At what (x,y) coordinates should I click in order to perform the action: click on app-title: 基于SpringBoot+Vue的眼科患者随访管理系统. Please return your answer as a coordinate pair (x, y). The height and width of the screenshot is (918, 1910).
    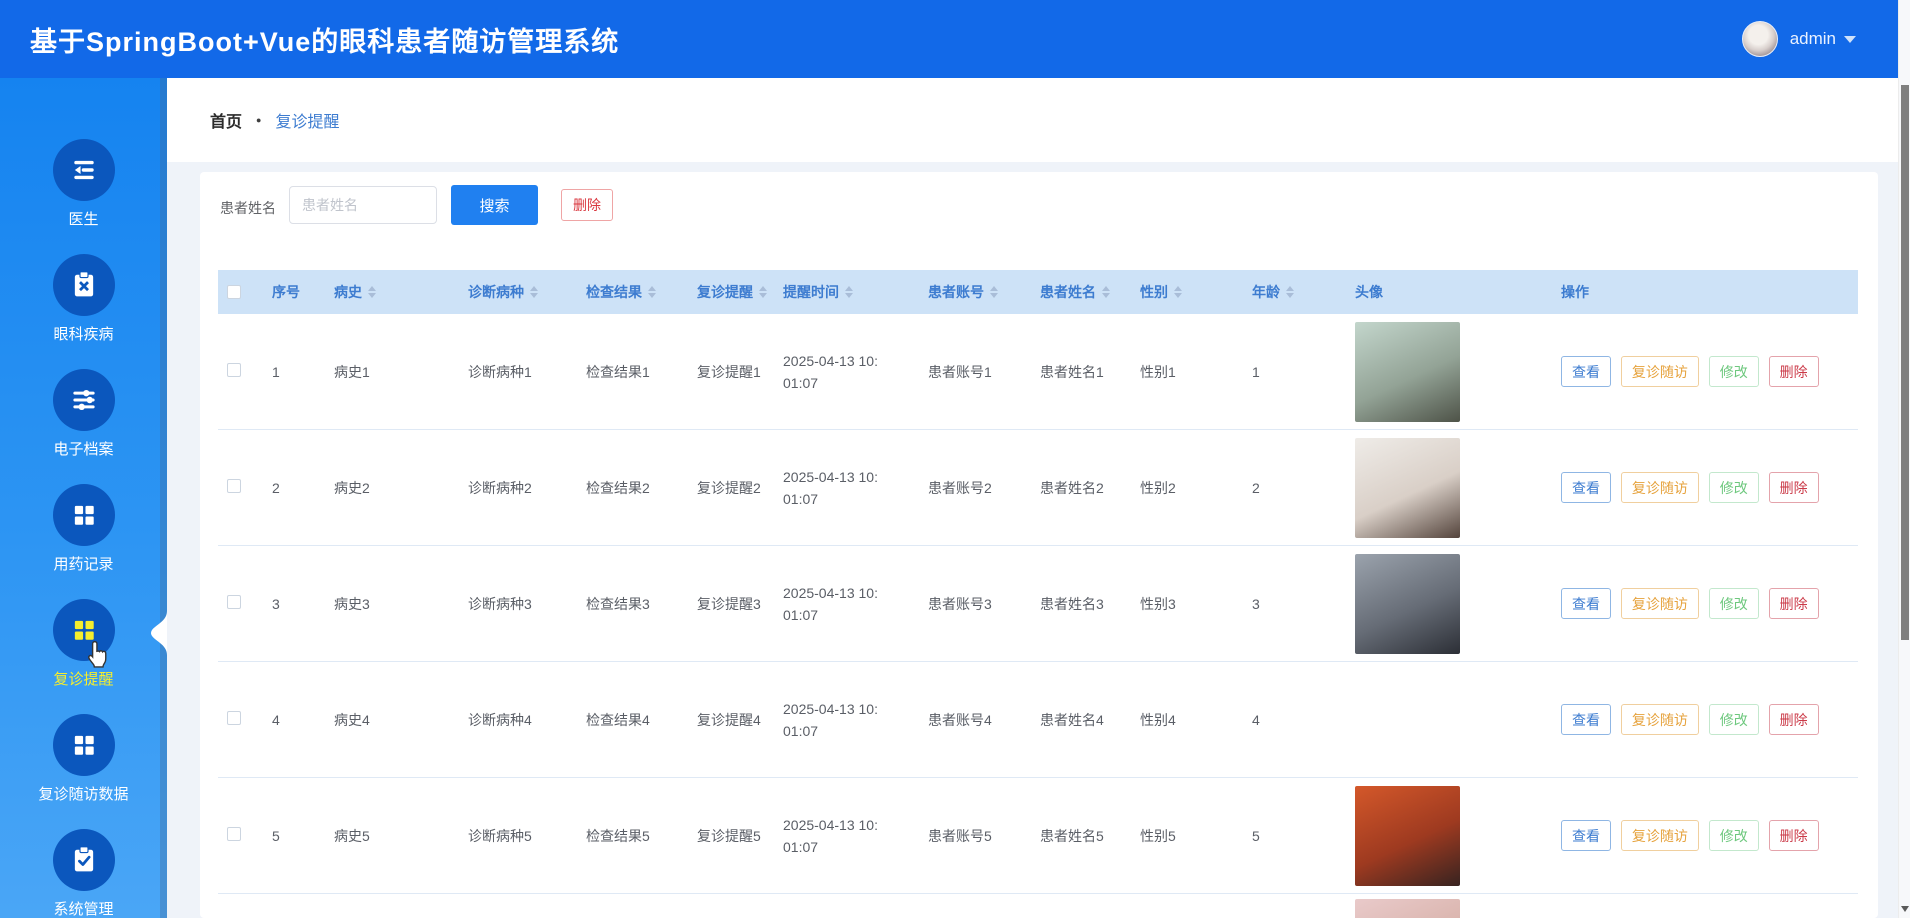
    Looking at the image, I should click on (325, 41).